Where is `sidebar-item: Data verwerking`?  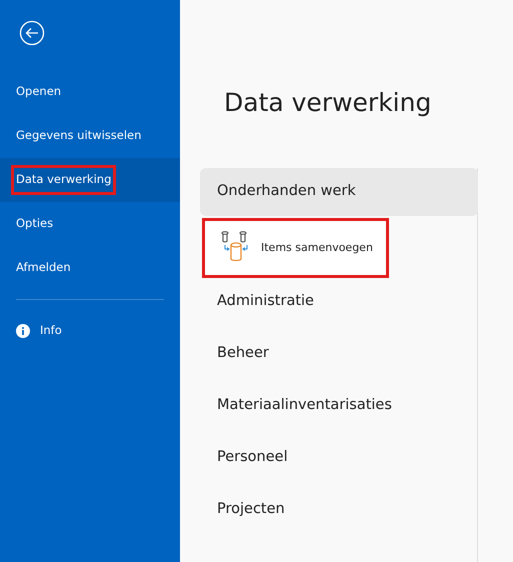 sidebar-item: Data verwerking is located at coordinates (90, 180).